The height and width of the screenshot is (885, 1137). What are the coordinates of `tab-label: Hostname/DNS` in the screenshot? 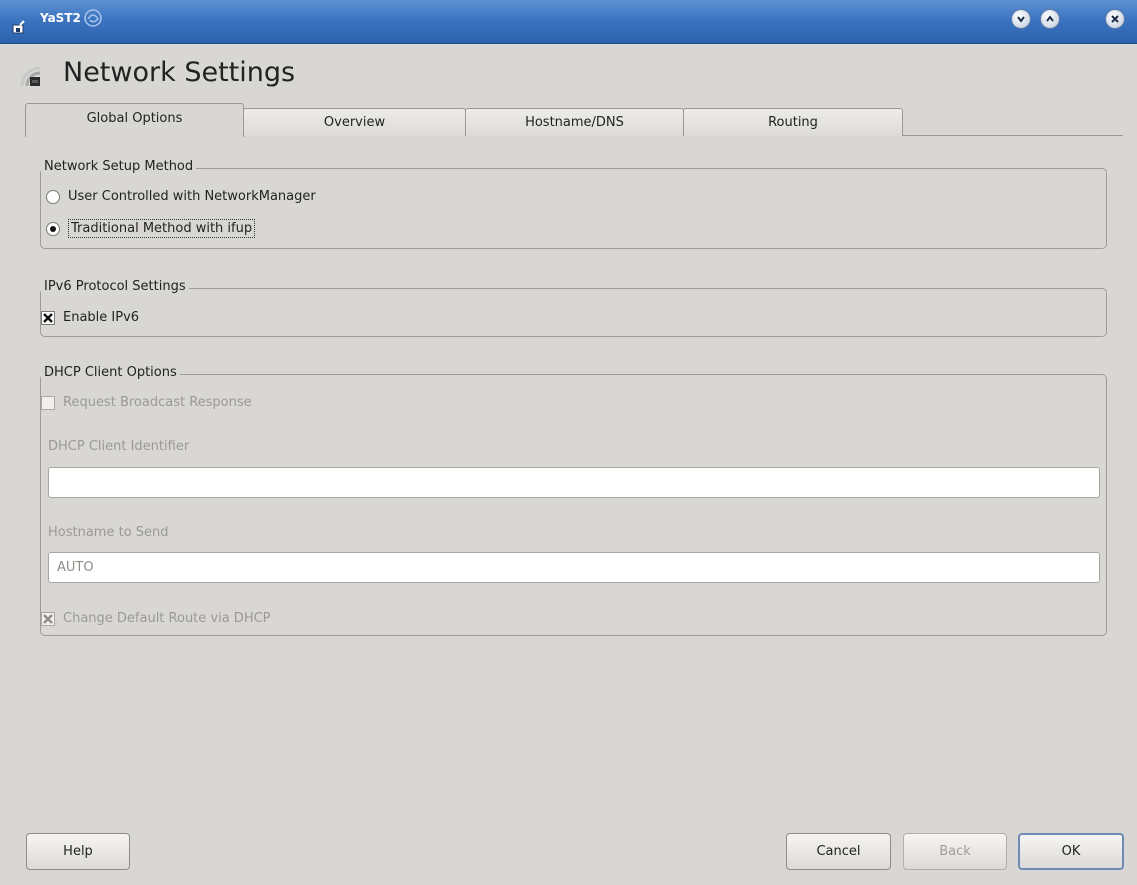 It's located at (574, 122).